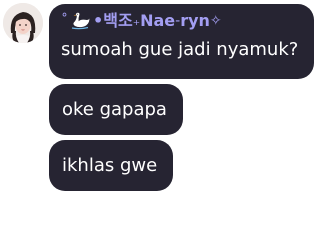 This screenshot has height=242, width=320. I want to click on sender-name-prefix: ˚, so click(64, 21).